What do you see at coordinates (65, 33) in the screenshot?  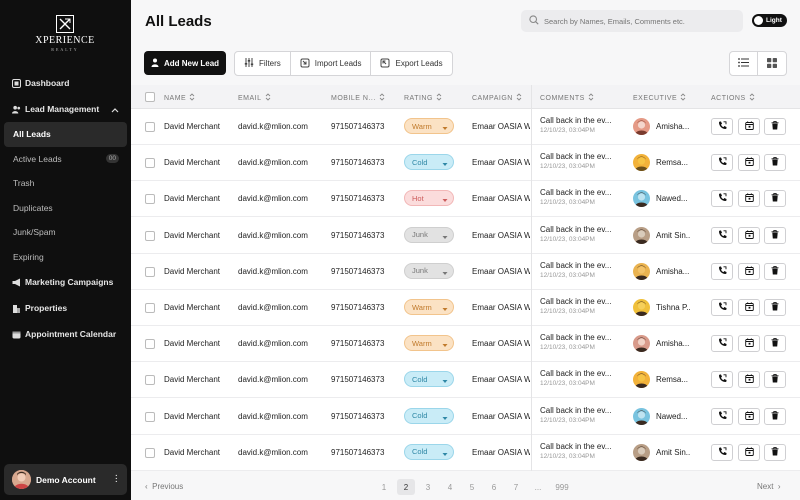 I see `brand-logo: XPERIENCE REALTY` at bounding box center [65, 33].